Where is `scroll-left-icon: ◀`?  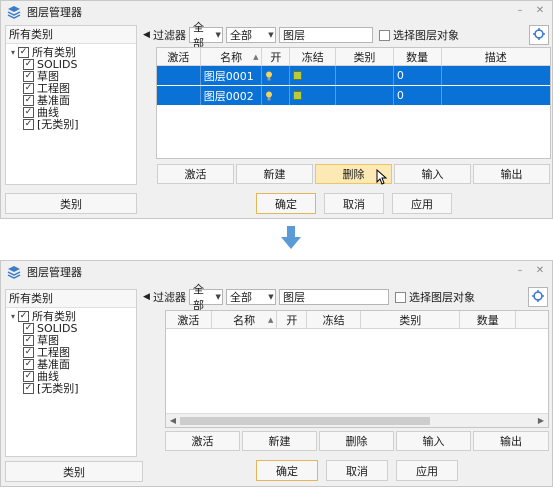 scroll-left-icon: ◀ is located at coordinates (173, 420).